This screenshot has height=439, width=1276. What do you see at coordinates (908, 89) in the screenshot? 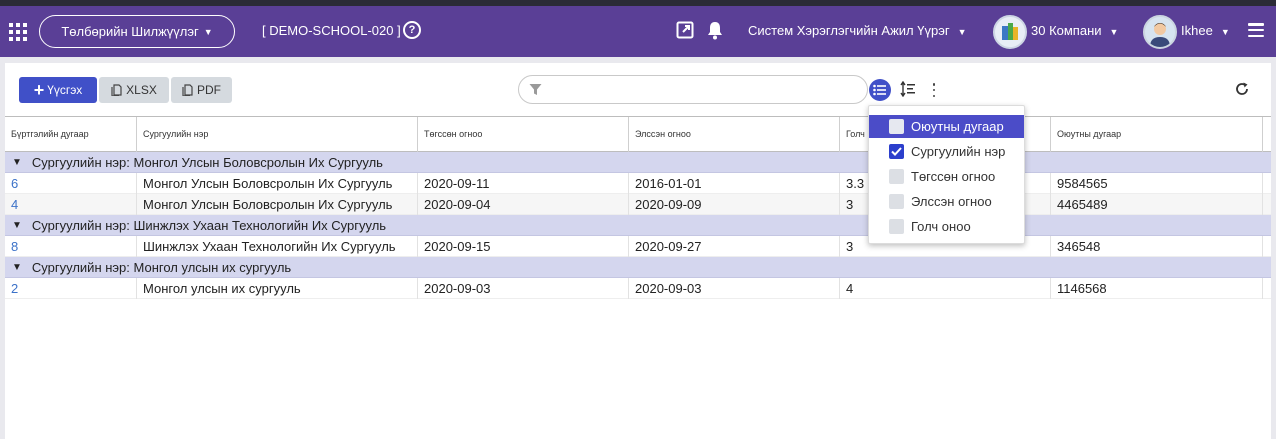
I see `sort-icon` at bounding box center [908, 89].